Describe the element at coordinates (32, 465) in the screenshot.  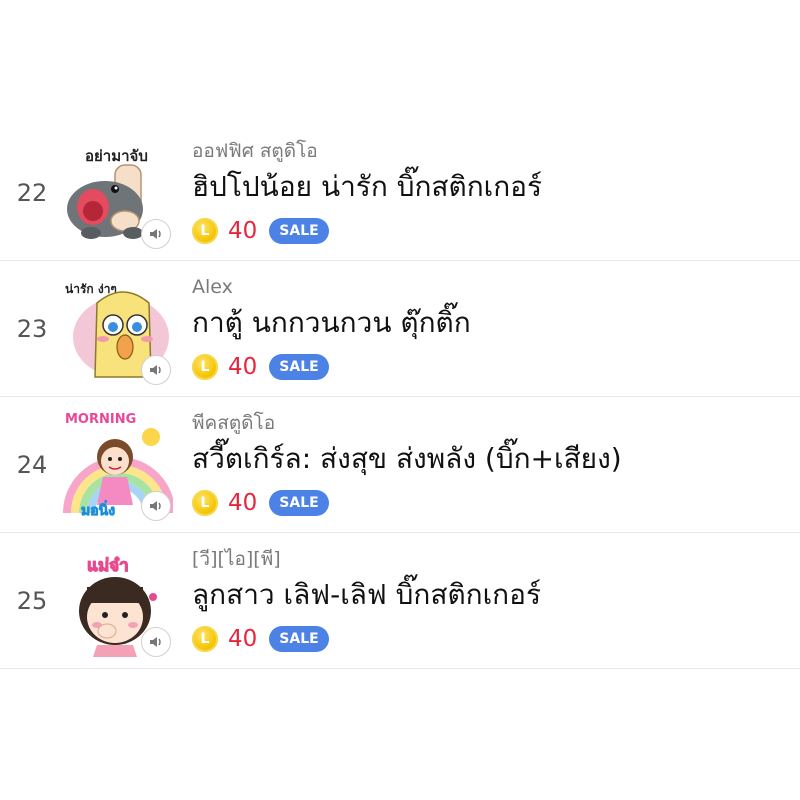
I see `rank-number: 24` at that location.